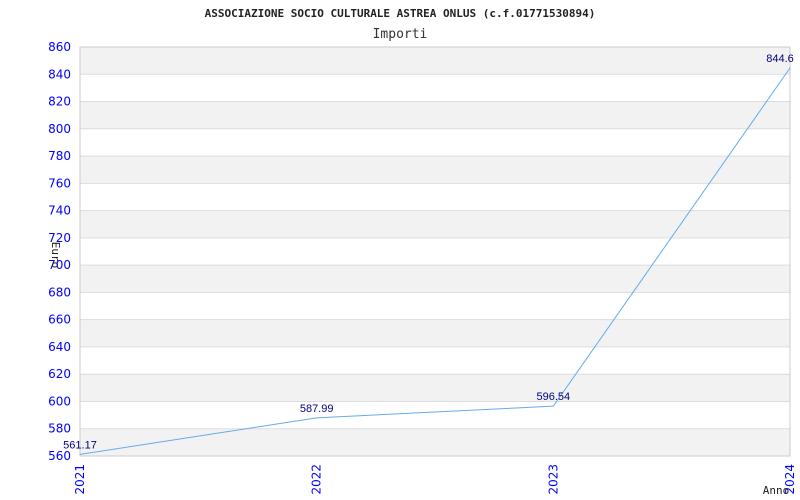 This screenshot has width=800, height=500. I want to click on y-tick-label: 600, so click(59, 401).